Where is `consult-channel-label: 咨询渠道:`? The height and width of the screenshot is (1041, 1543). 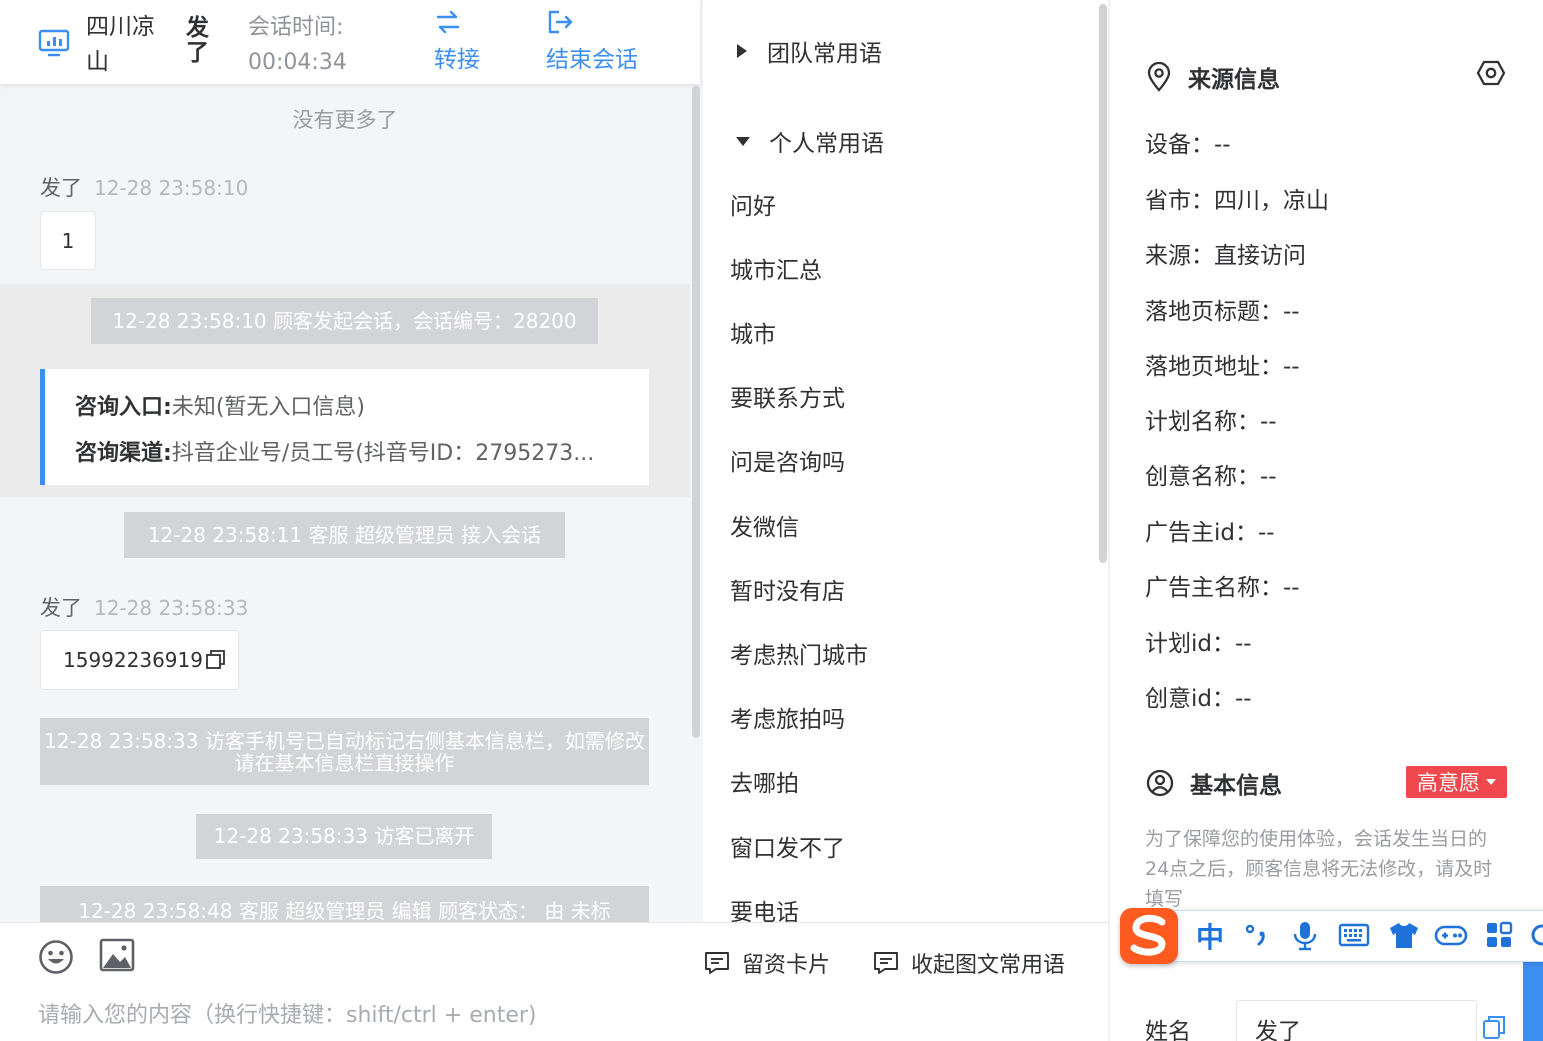
consult-channel-label: 咨询渠道: is located at coordinates (123, 453).